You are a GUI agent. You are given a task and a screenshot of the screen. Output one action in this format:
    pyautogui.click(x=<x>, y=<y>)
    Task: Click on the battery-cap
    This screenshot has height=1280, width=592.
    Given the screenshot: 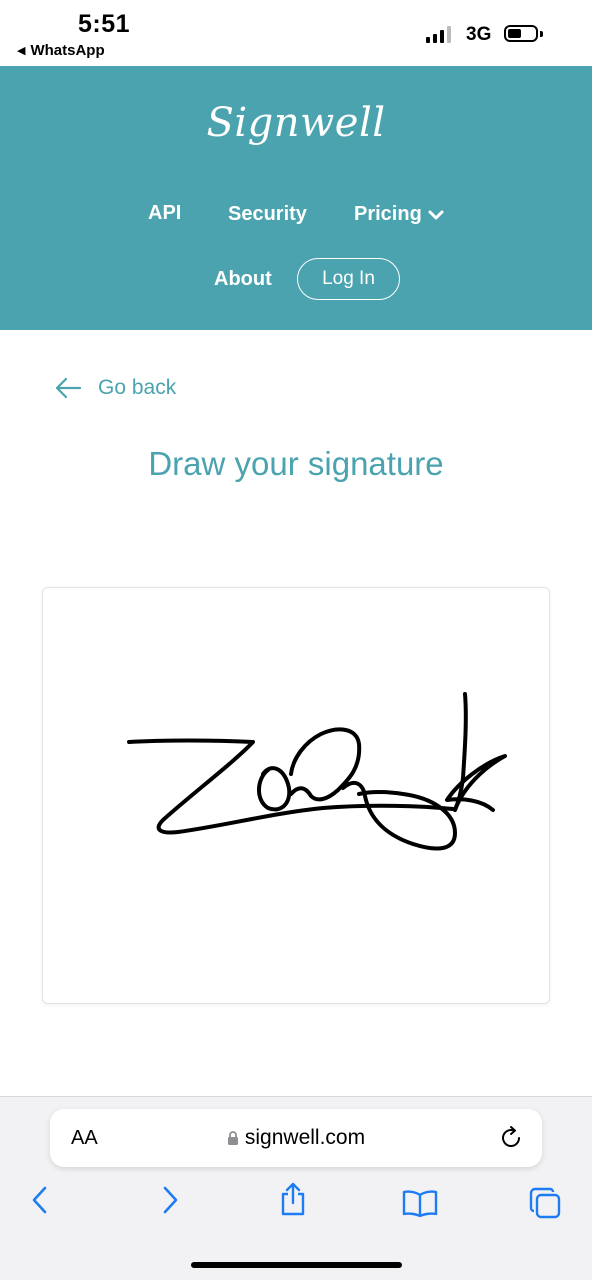 What is the action you would take?
    pyautogui.click(x=541, y=34)
    